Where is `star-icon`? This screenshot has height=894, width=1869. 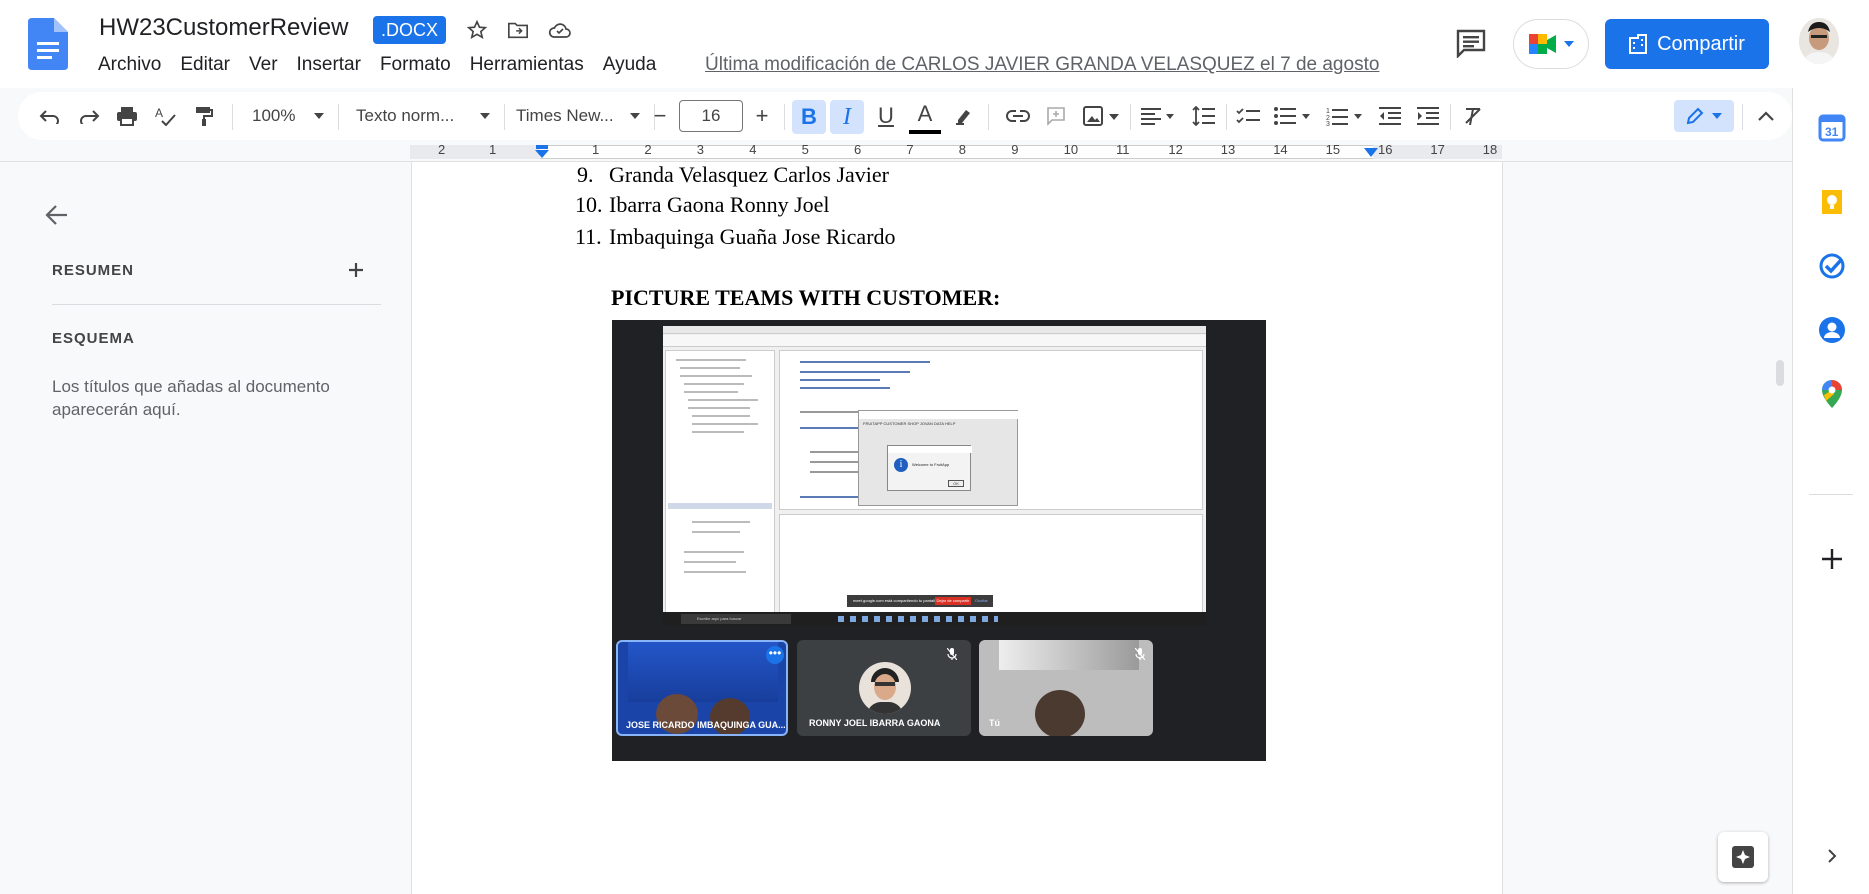 star-icon is located at coordinates (477, 30).